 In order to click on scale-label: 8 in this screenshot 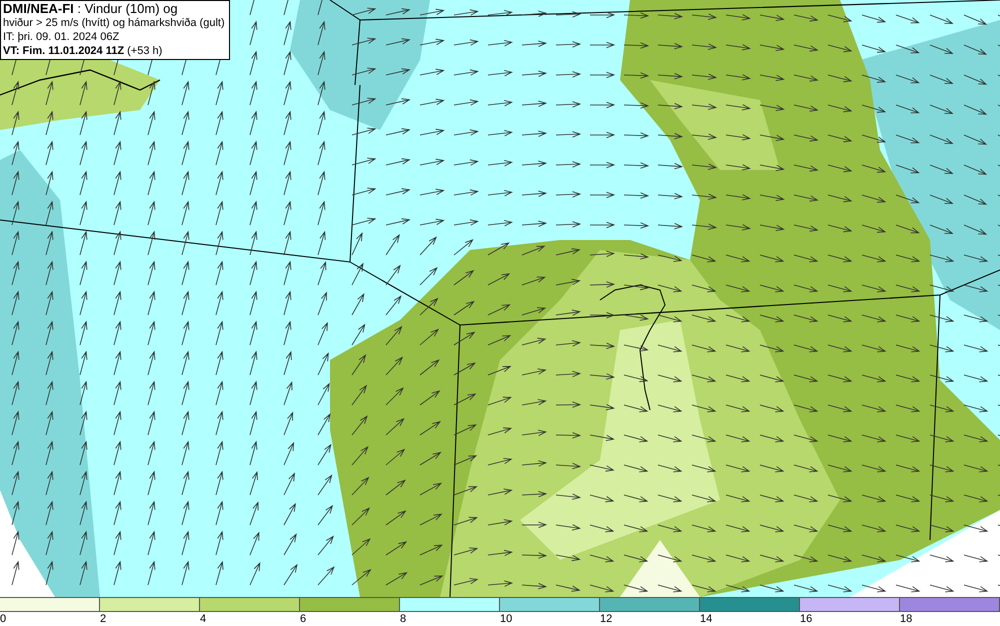, I will do `click(403, 619)`.